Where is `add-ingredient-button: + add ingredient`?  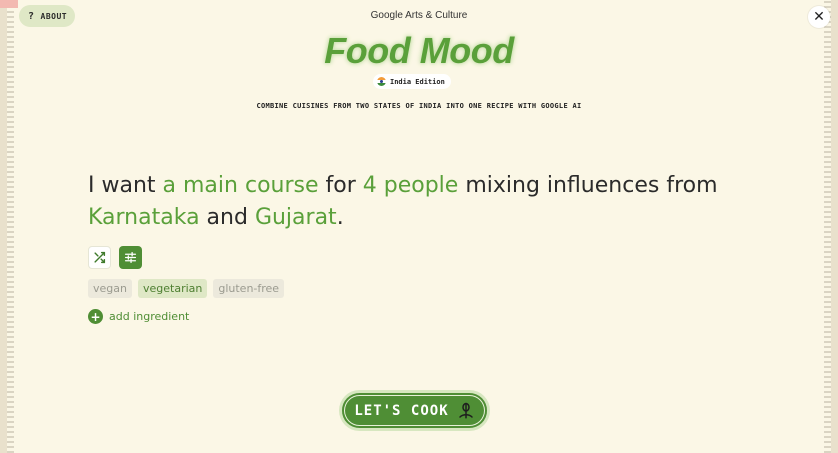 add-ingredient-button: + add ingredient is located at coordinates (138, 316).